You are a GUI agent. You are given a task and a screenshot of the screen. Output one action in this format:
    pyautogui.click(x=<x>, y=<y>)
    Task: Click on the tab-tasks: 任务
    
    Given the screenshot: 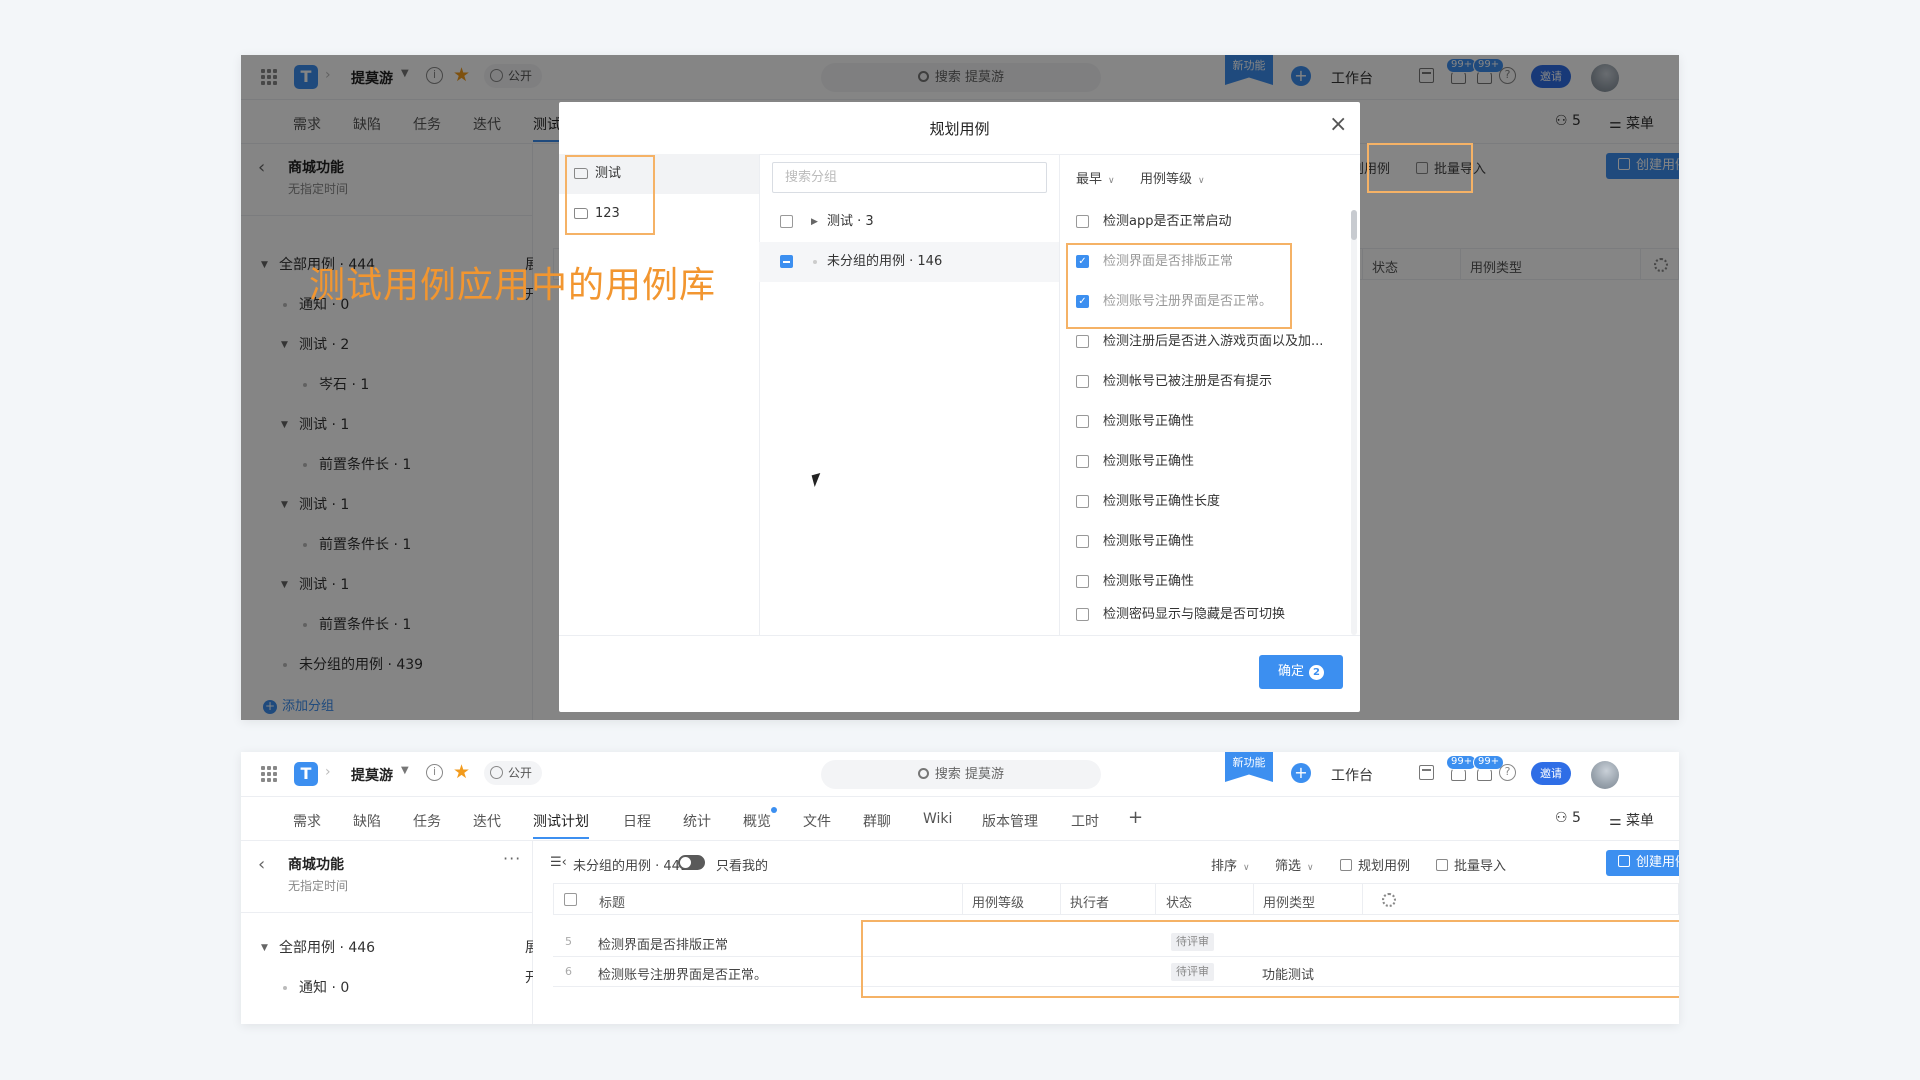 What is the action you would take?
    pyautogui.click(x=427, y=821)
    